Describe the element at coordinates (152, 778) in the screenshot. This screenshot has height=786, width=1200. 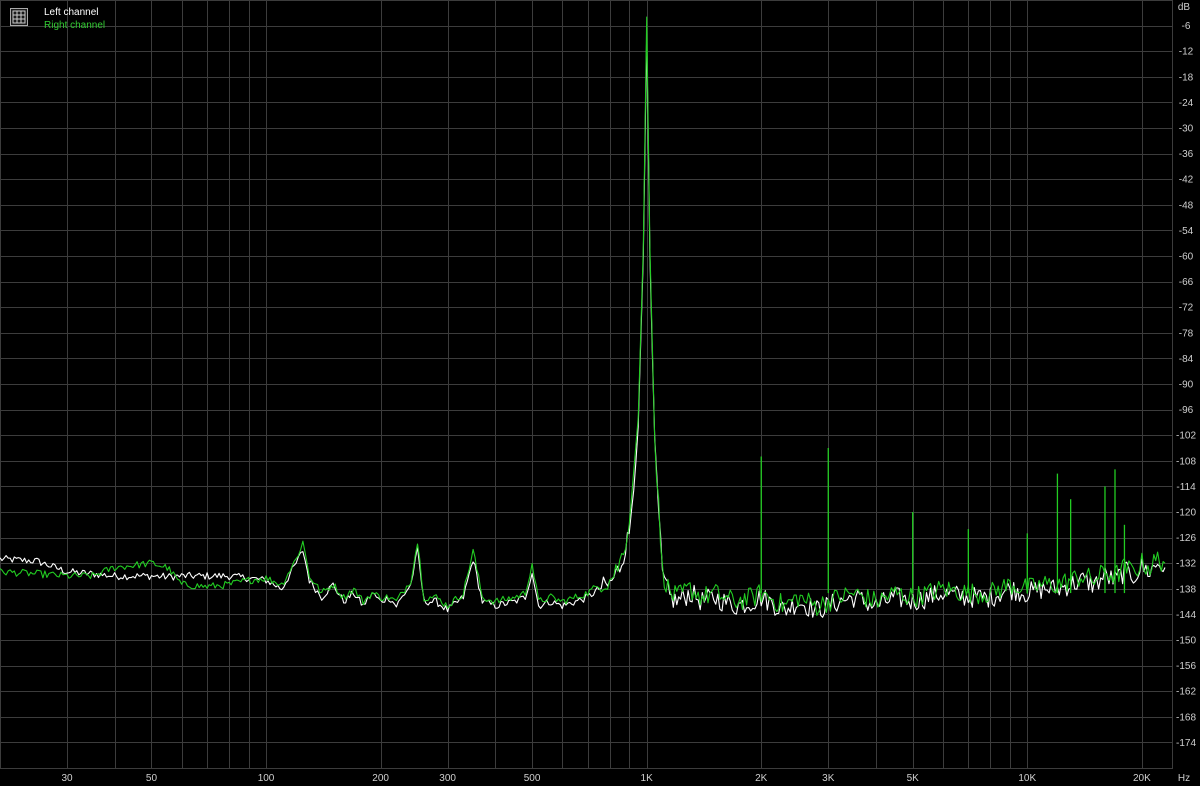
I see `x-tick-label: 50` at that location.